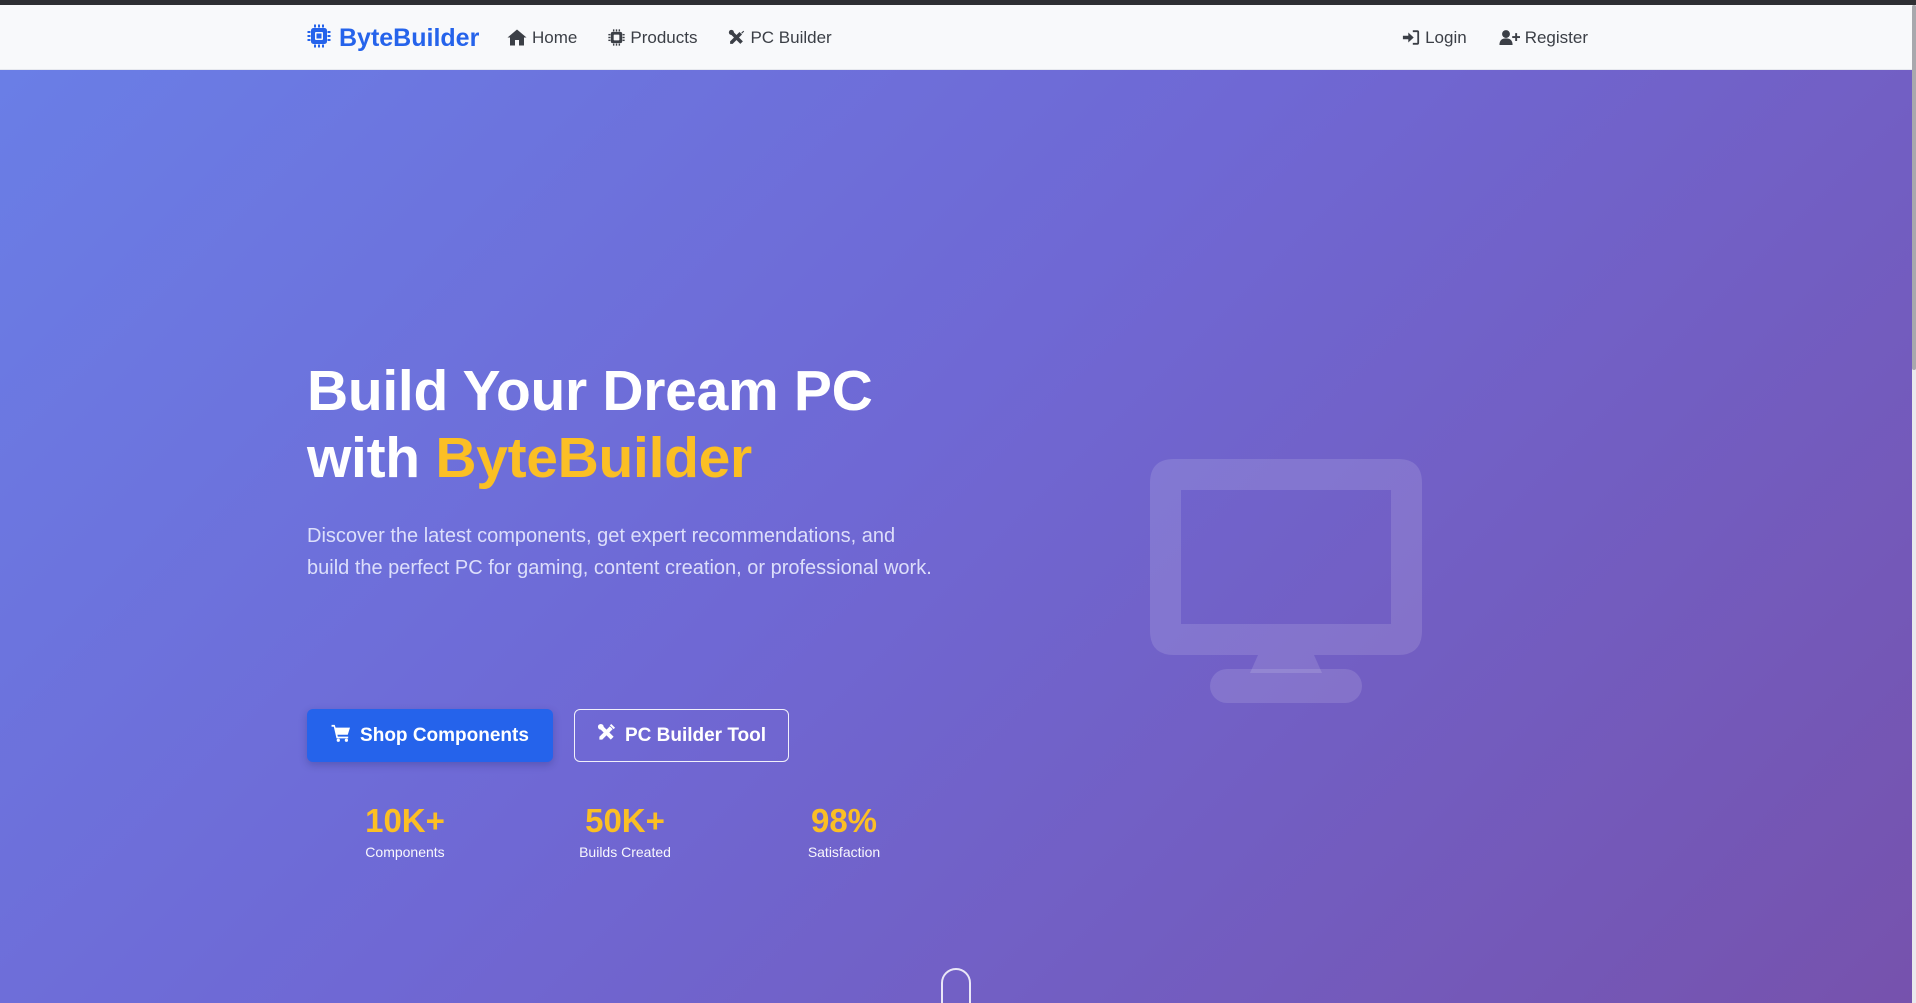  I want to click on stat-components: 10K+ Components, so click(405, 831).